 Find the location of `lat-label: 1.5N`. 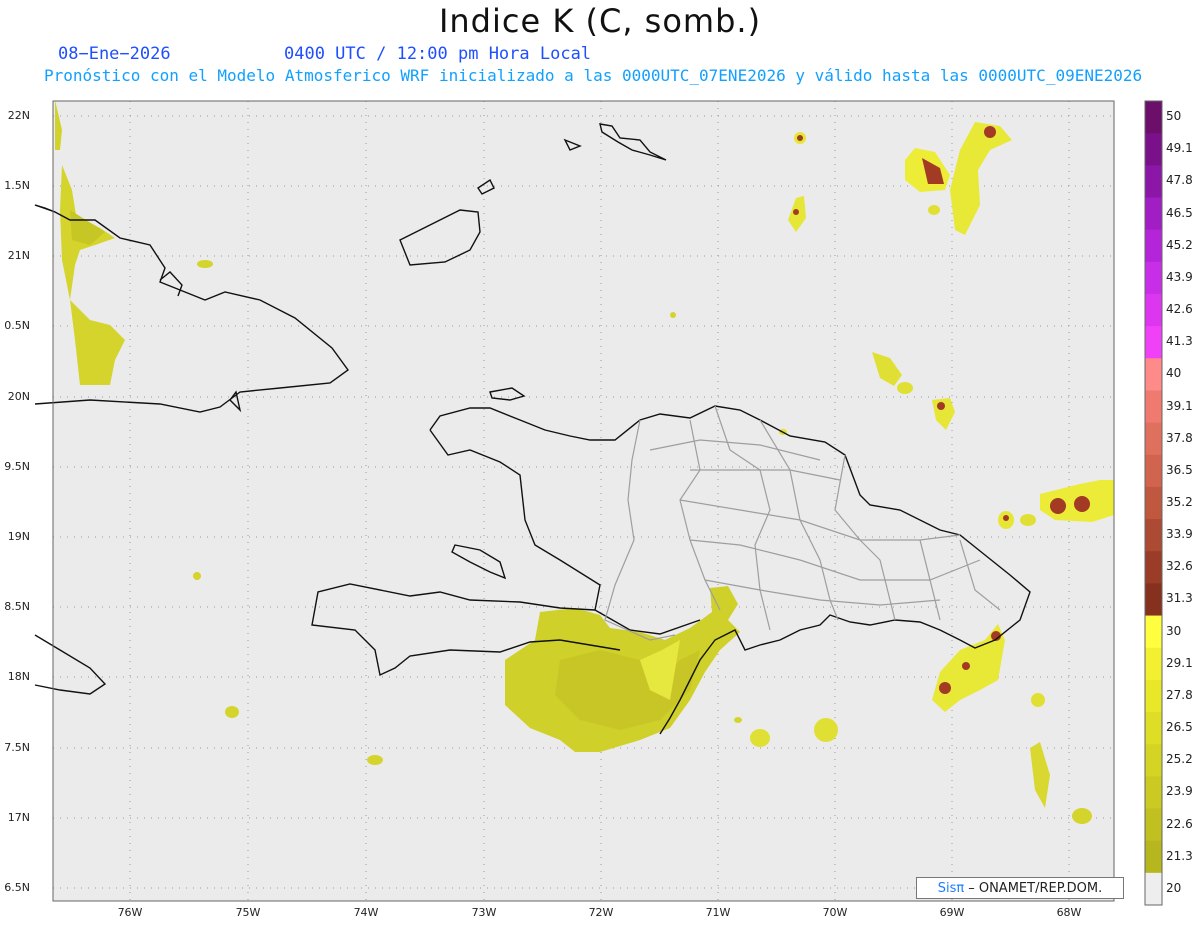

lat-label: 1.5N is located at coordinates (17, 185).